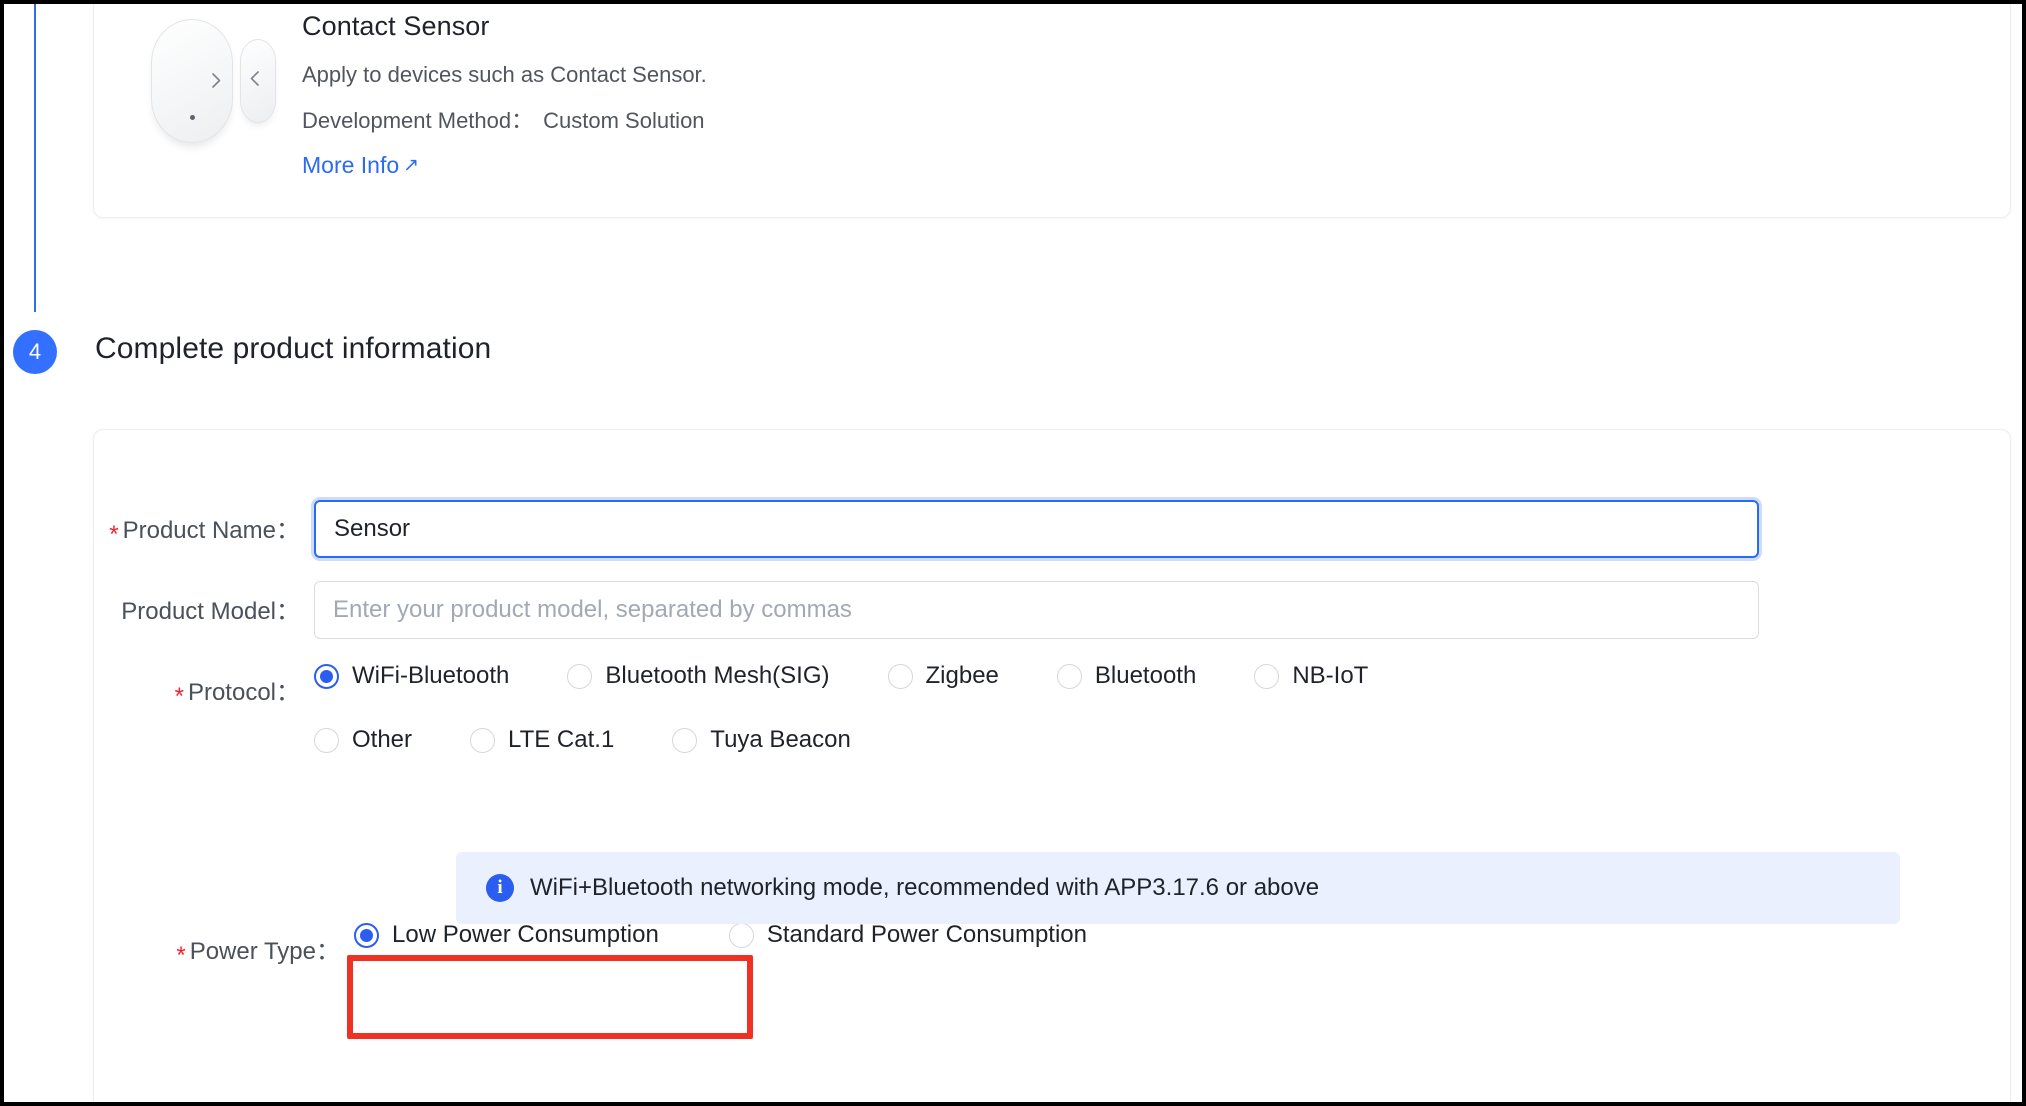 This screenshot has height=1106, width=2026. Describe the element at coordinates (252, 951) in the screenshot. I see `power-type-label-text: Power Type` at that location.